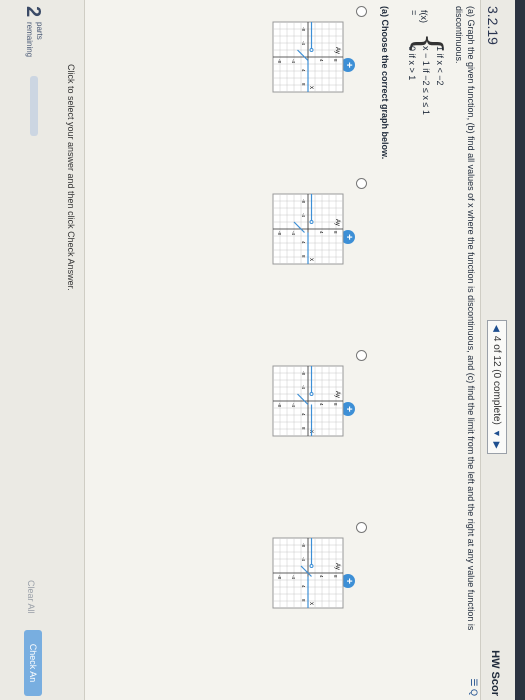 The width and height of the screenshot is (525, 700). I want to click on dropdown-triangle-icon: ▼, so click(497, 433).